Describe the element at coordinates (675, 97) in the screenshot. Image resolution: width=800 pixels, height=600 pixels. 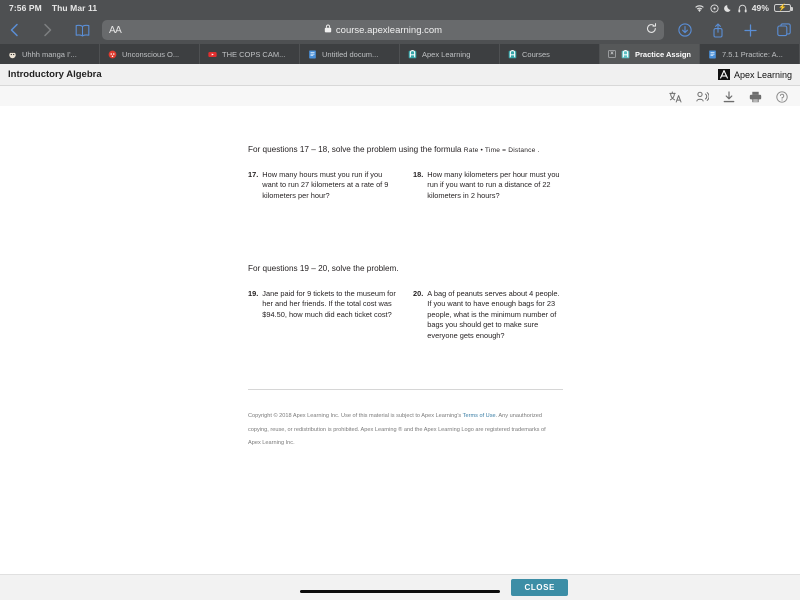
I see `translate-icon` at that location.